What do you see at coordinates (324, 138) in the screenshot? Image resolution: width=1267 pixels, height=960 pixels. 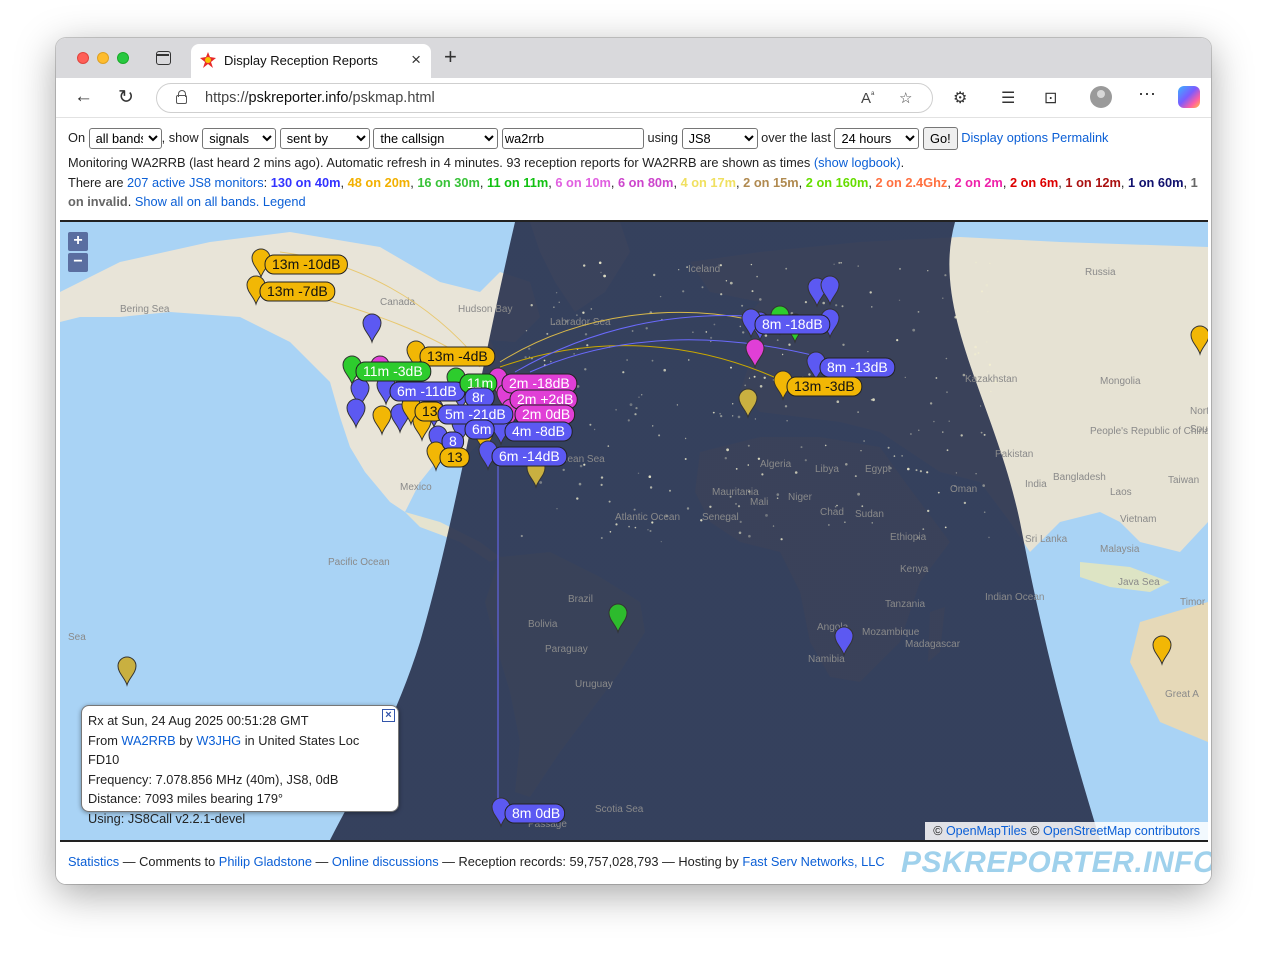 I see `direction-select: sent by` at bounding box center [324, 138].